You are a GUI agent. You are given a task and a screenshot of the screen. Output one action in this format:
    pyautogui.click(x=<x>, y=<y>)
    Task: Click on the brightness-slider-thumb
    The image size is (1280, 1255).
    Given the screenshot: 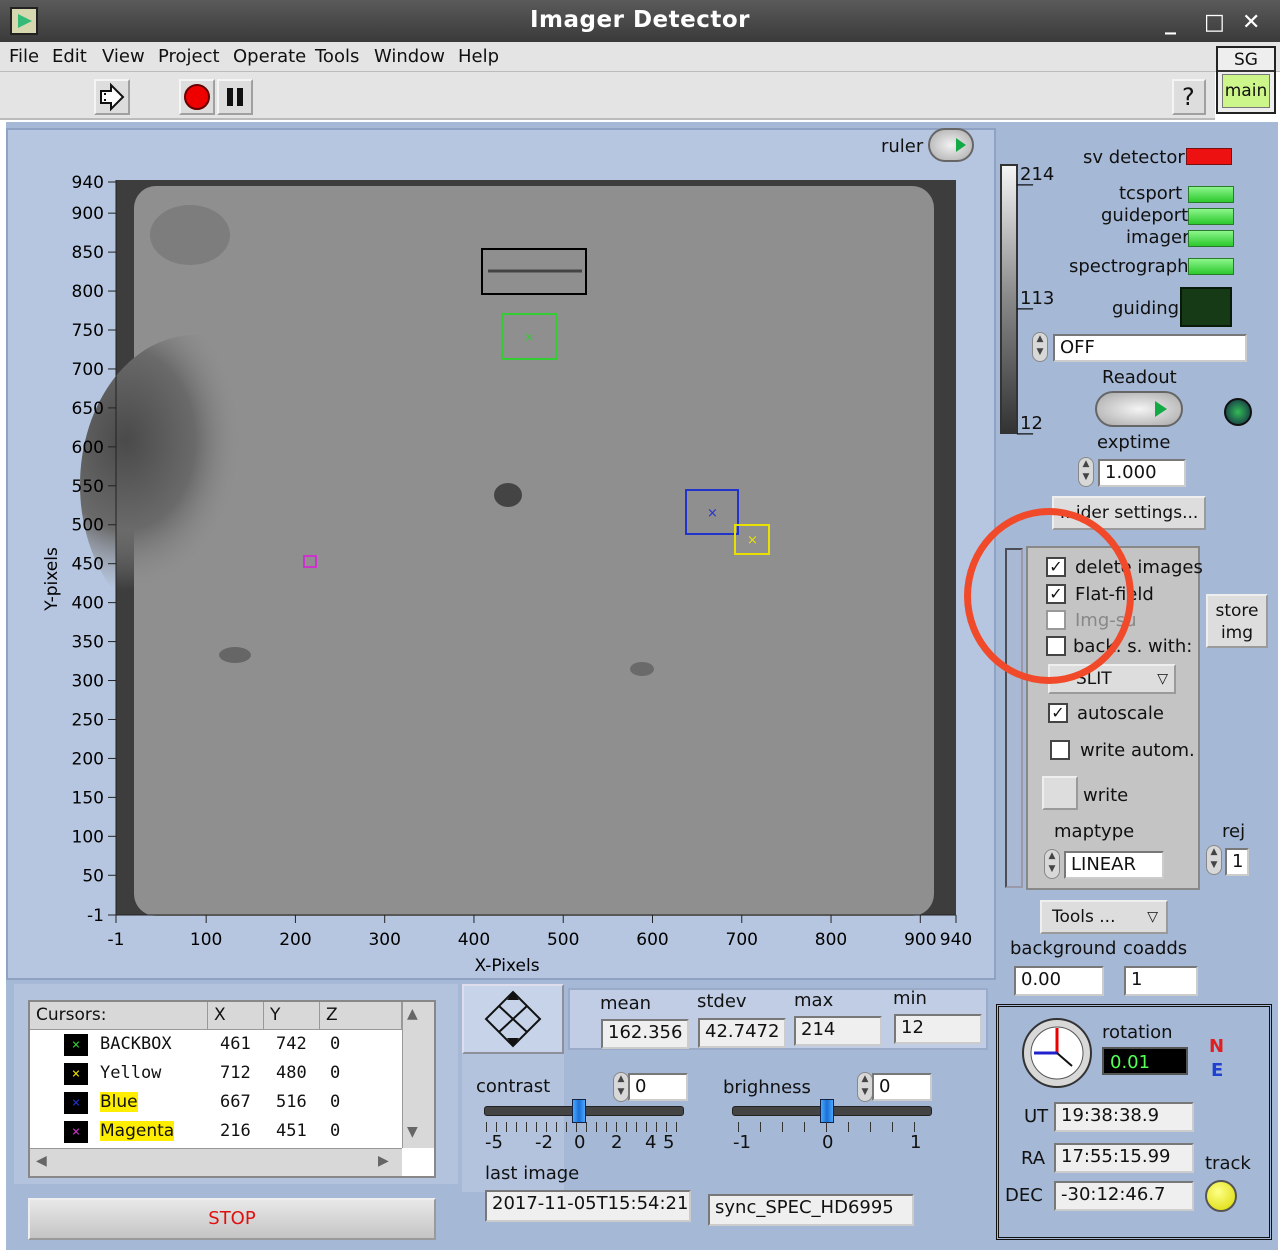 What is the action you would take?
    pyautogui.click(x=827, y=1111)
    